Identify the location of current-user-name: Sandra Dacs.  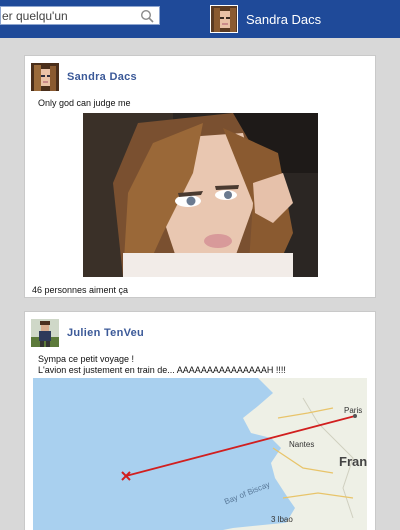
(283, 19).